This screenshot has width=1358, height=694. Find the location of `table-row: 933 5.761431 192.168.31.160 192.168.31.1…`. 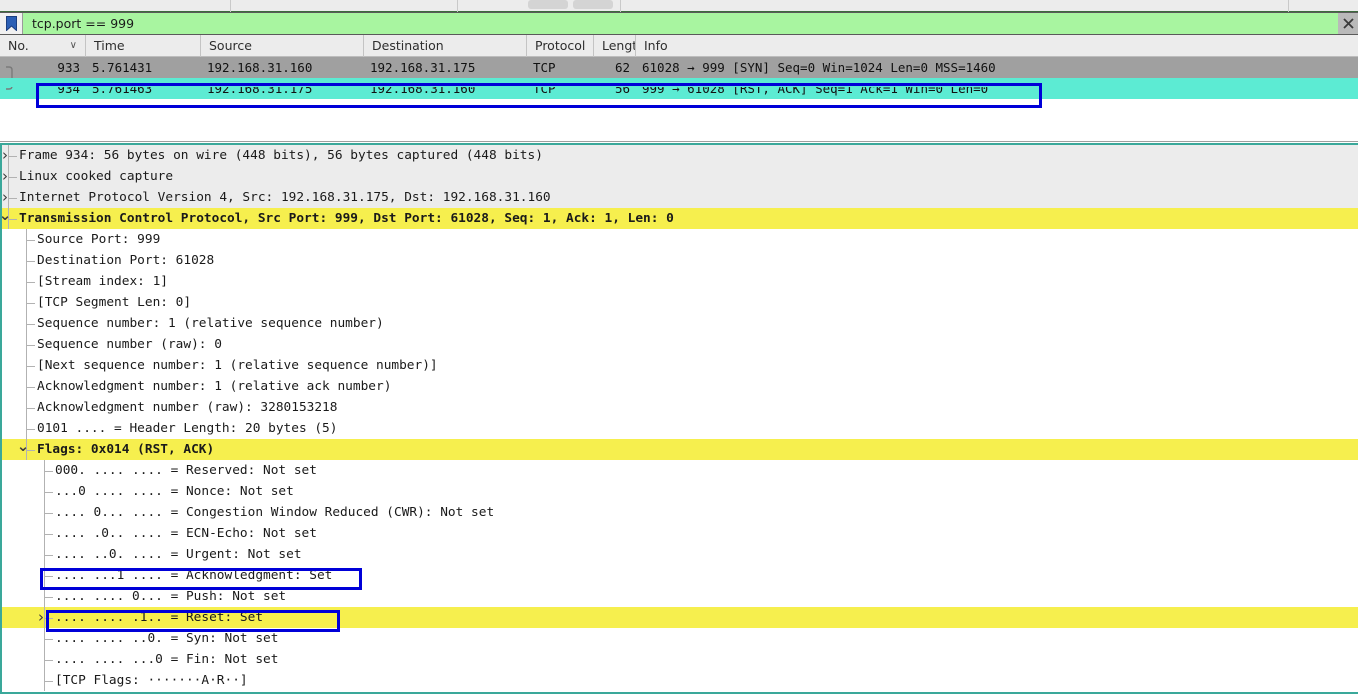

table-row: 933 5.761431 192.168.31.160 192.168.31.1… is located at coordinates (679, 67).